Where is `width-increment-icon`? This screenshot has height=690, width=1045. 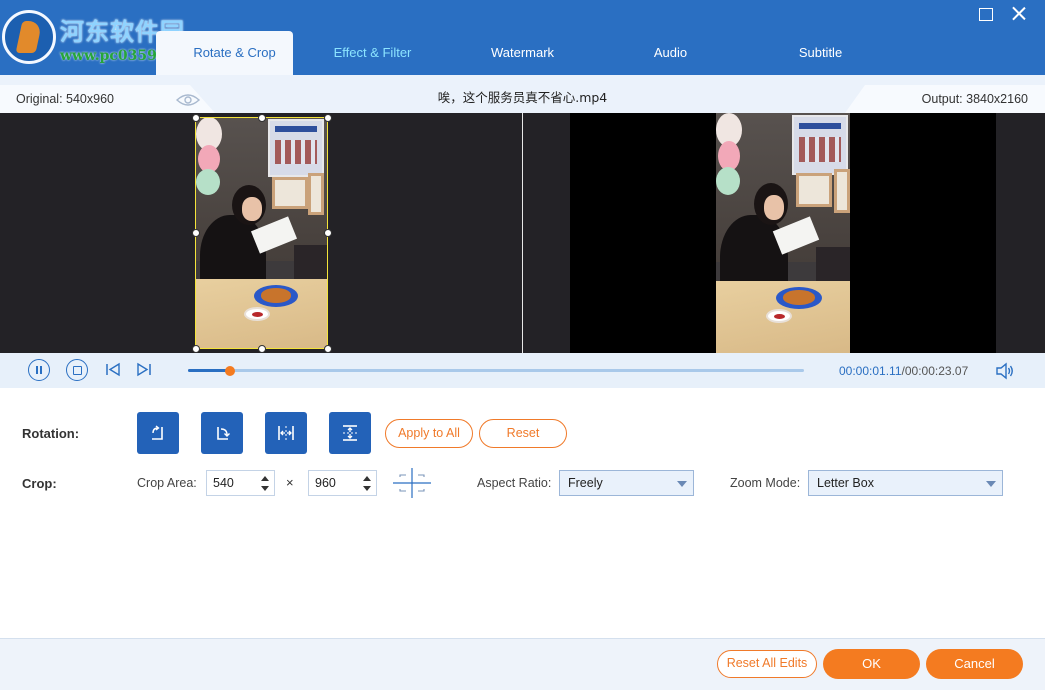 width-increment-icon is located at coordinates (265, 478).